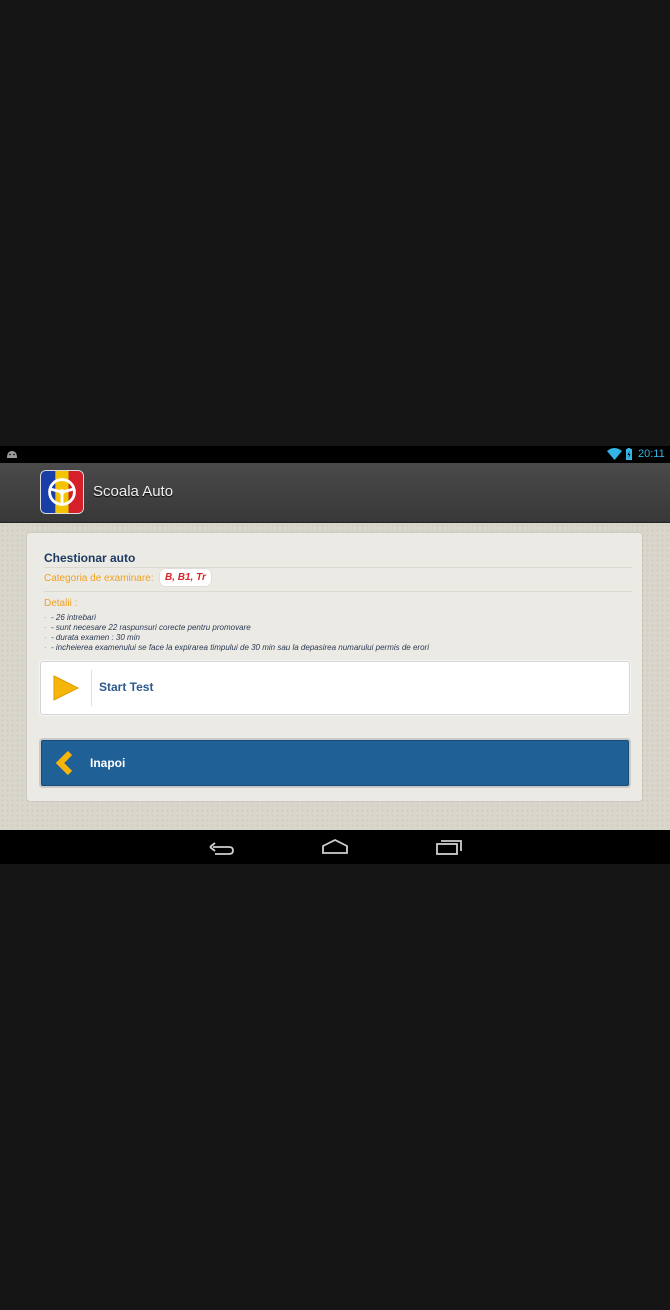 The width and height of the screenshot is (670, 1310). I want to click on status-bar: 20:11, so click(335, 454).